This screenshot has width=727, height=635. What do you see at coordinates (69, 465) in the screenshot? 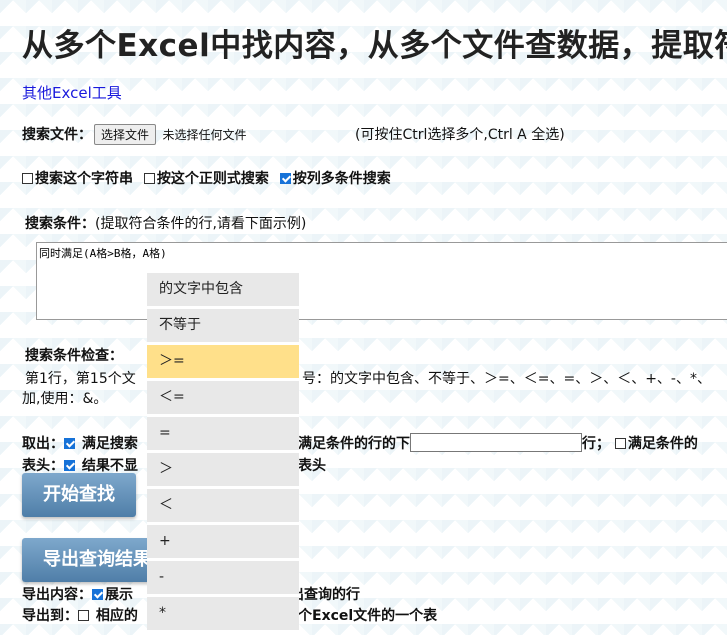
I see `header-opt1-checkbox` at bounding box center [69, 465].